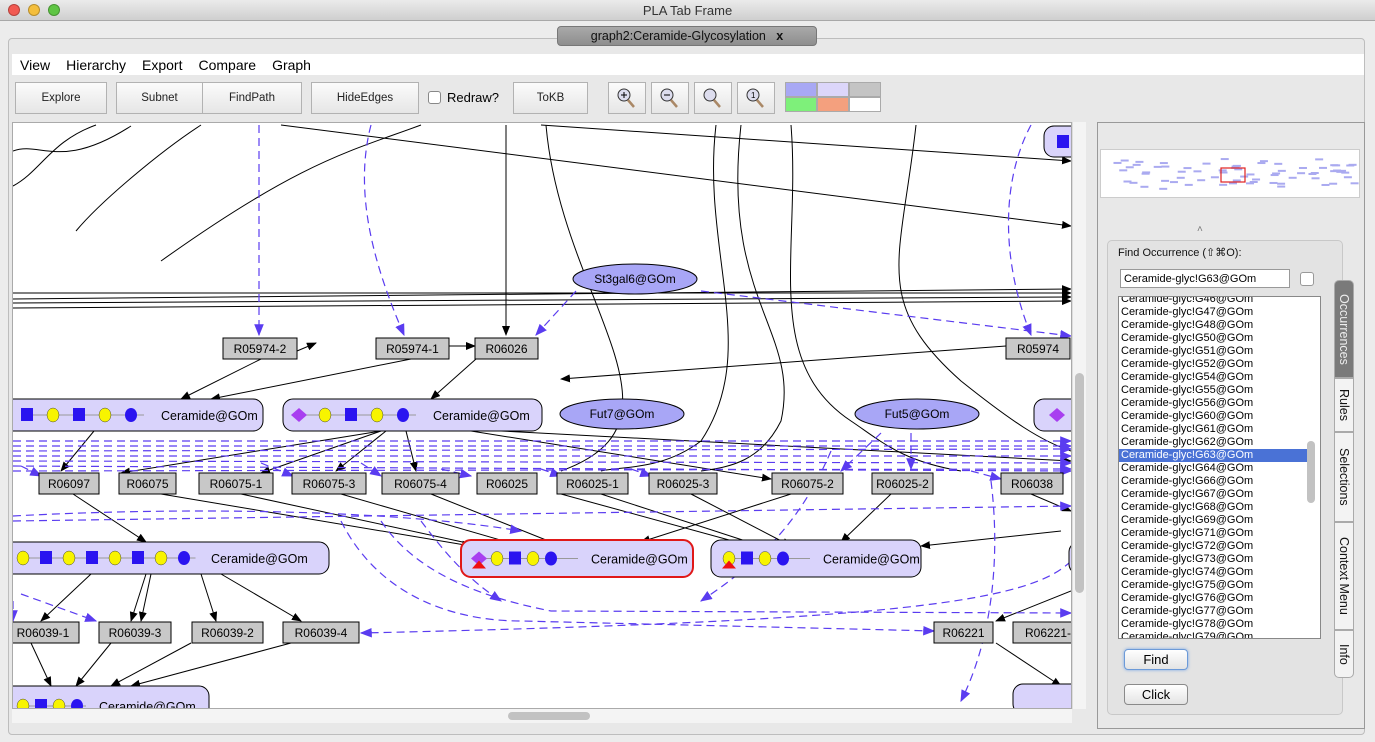  Describe the element at coordinates (833, 89) in the screenshot. I see `color-swatch-lavender` at that location.